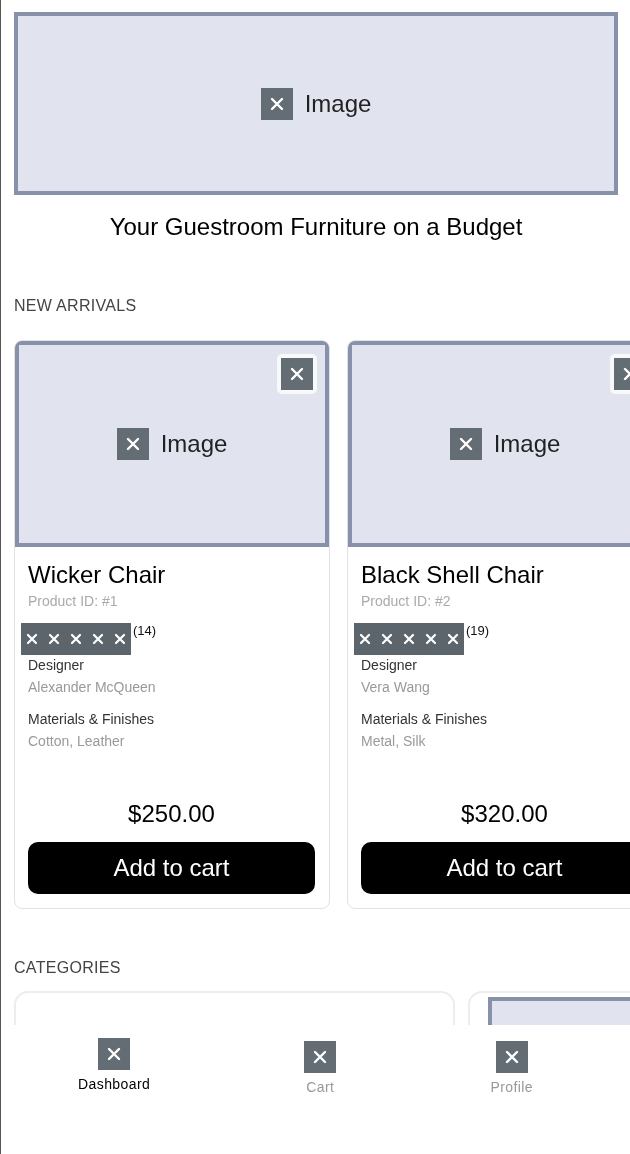 This screenshot has height=1154, width=630. I want to click on designer-name: Vera Wang, so click(396, 687).